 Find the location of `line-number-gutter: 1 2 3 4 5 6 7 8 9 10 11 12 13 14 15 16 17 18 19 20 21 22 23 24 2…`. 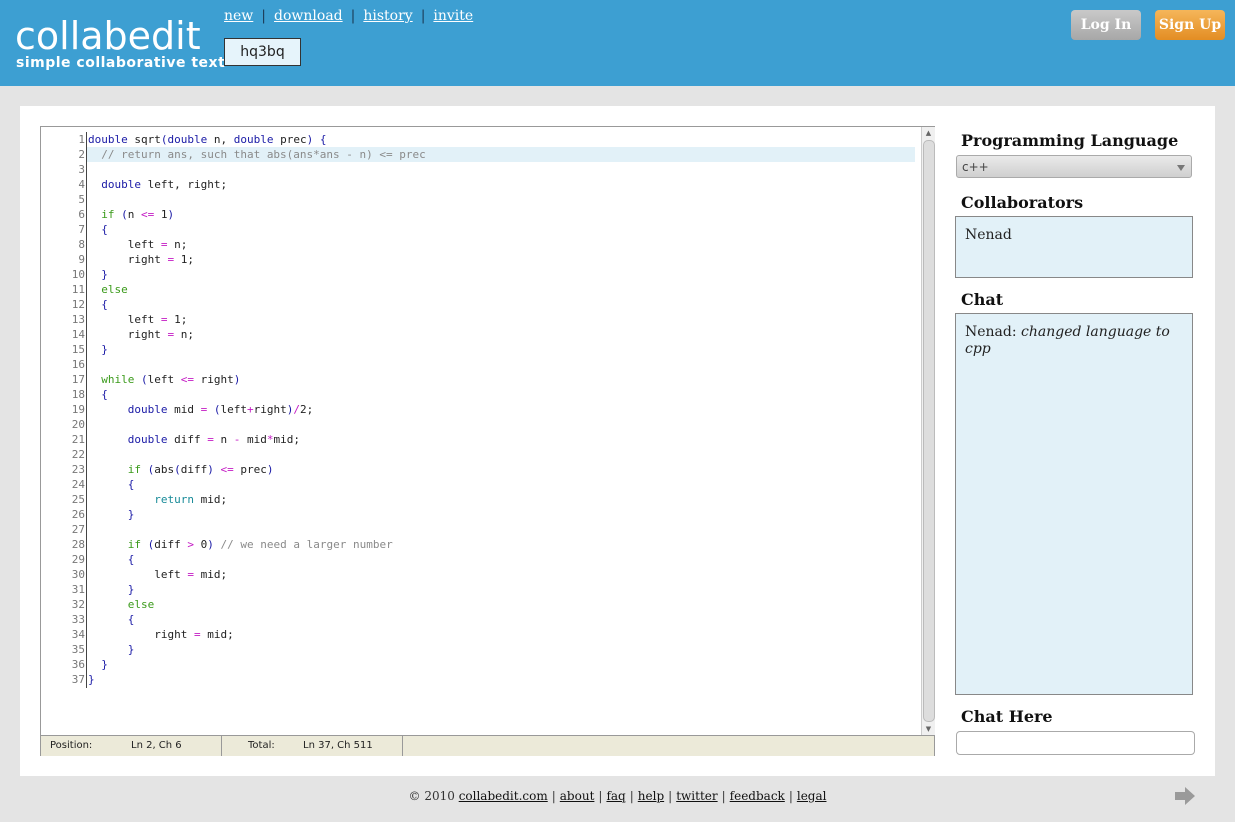

line-number-gutter: 1 2 3 4 5 6 7 8 9 10 11 12 13 14 15 16 17 18 19 20 21 22 23 24 2… is located at coordinates (63, 409).